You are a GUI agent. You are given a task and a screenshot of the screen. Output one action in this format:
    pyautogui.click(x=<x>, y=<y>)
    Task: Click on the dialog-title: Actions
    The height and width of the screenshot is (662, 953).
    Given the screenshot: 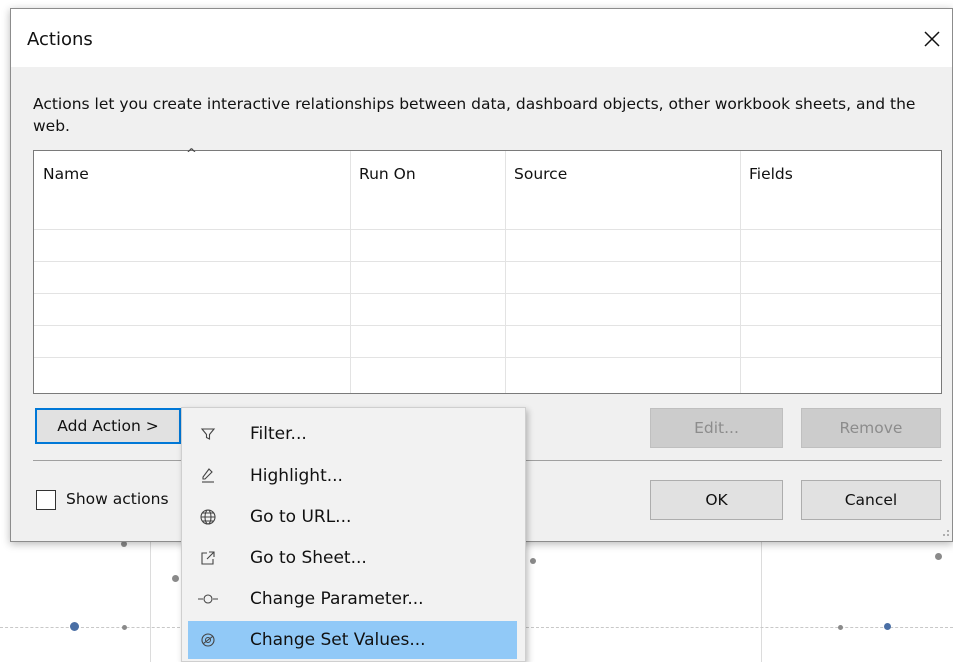 What is the action you would take?
    pyautogui.click(x=60, y=39)
    